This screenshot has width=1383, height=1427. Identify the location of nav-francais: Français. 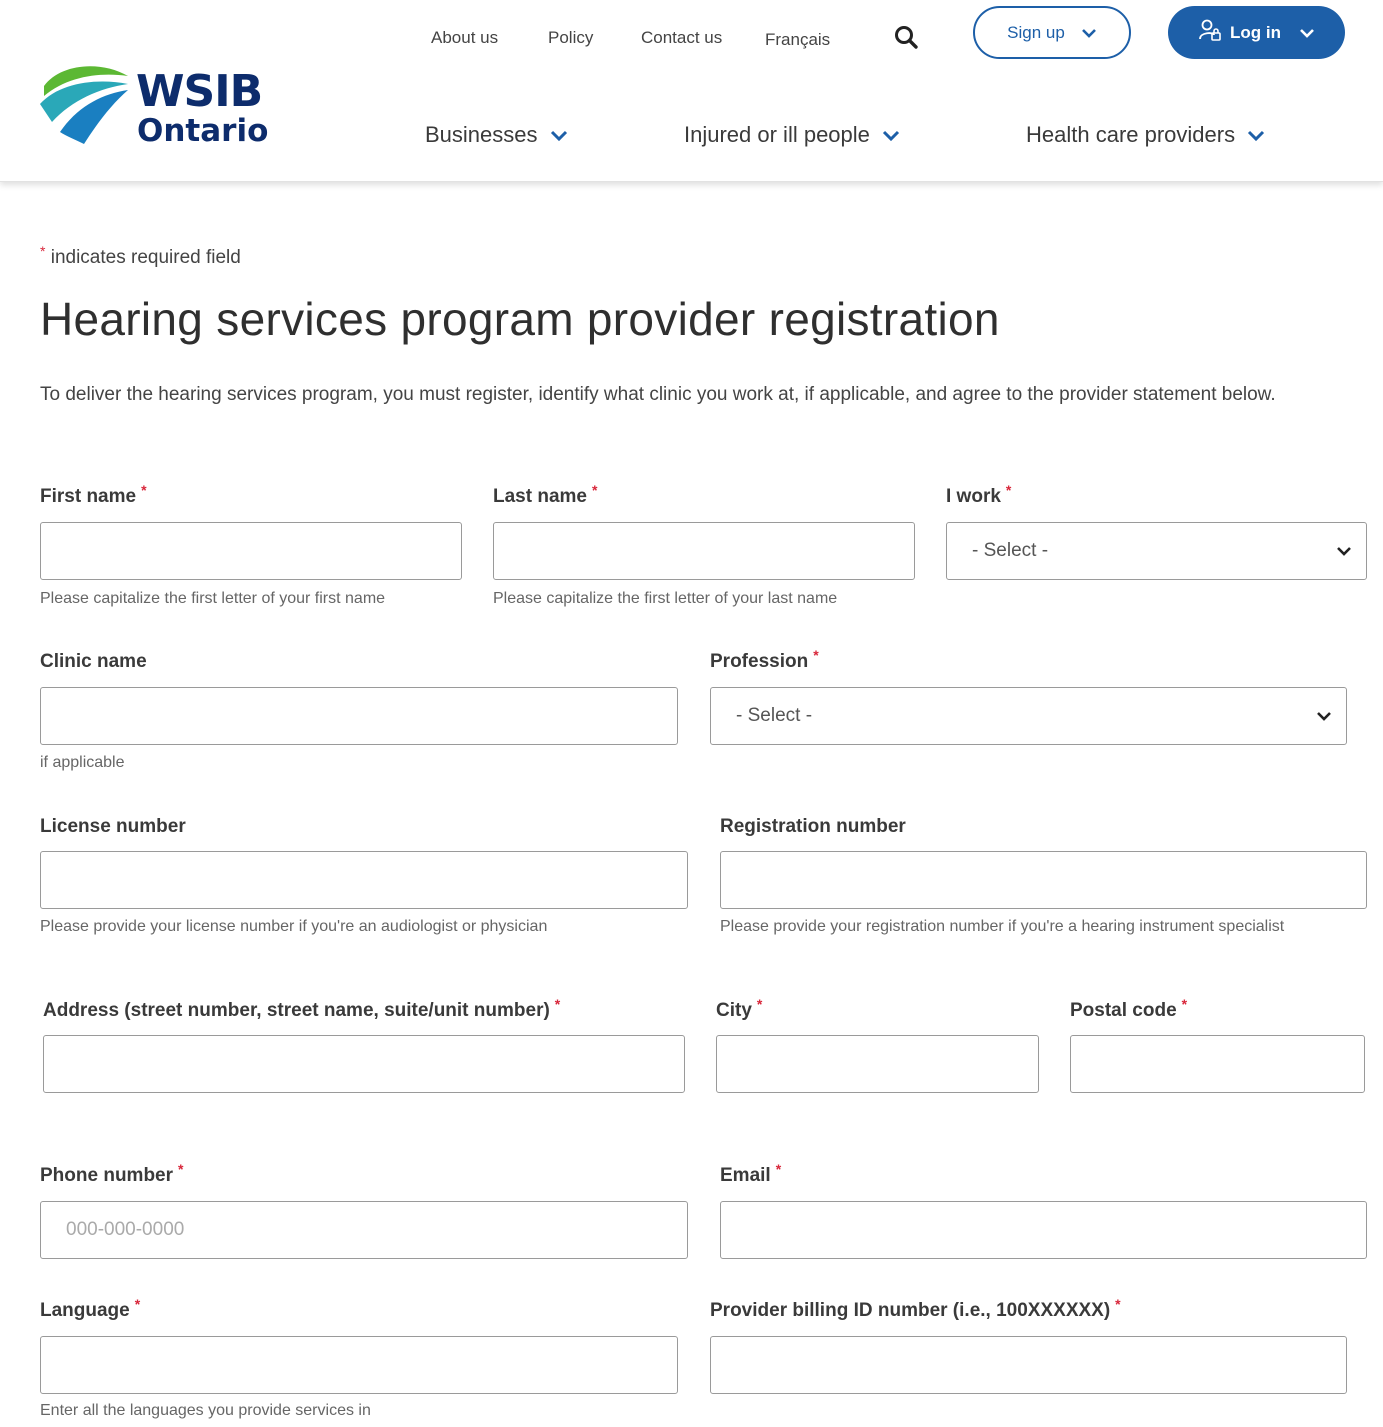
(797, 40).